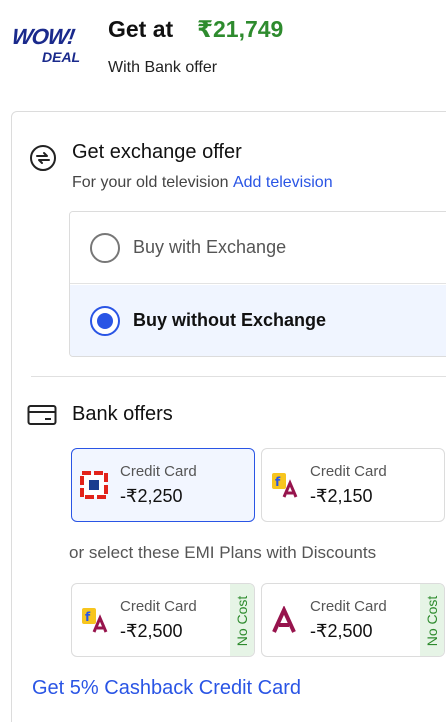  I want to click on bank-offer-card-hdfc: Credit Card -₹2,250, so click(163, 485).